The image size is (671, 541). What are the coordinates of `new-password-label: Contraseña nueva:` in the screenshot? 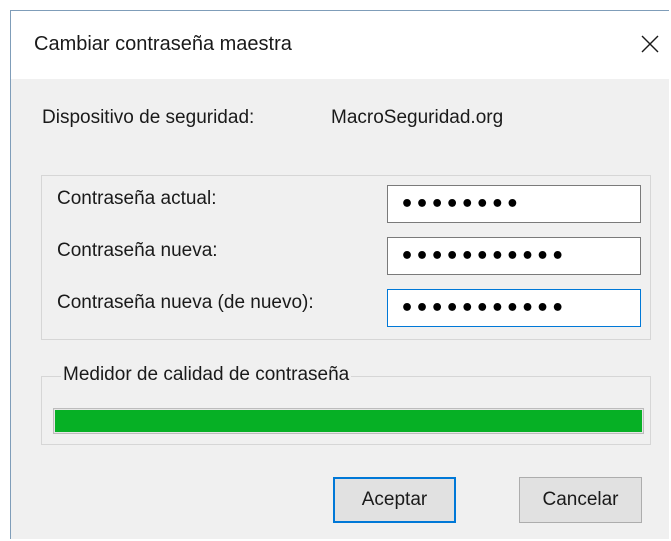 It's located at (137, 250).